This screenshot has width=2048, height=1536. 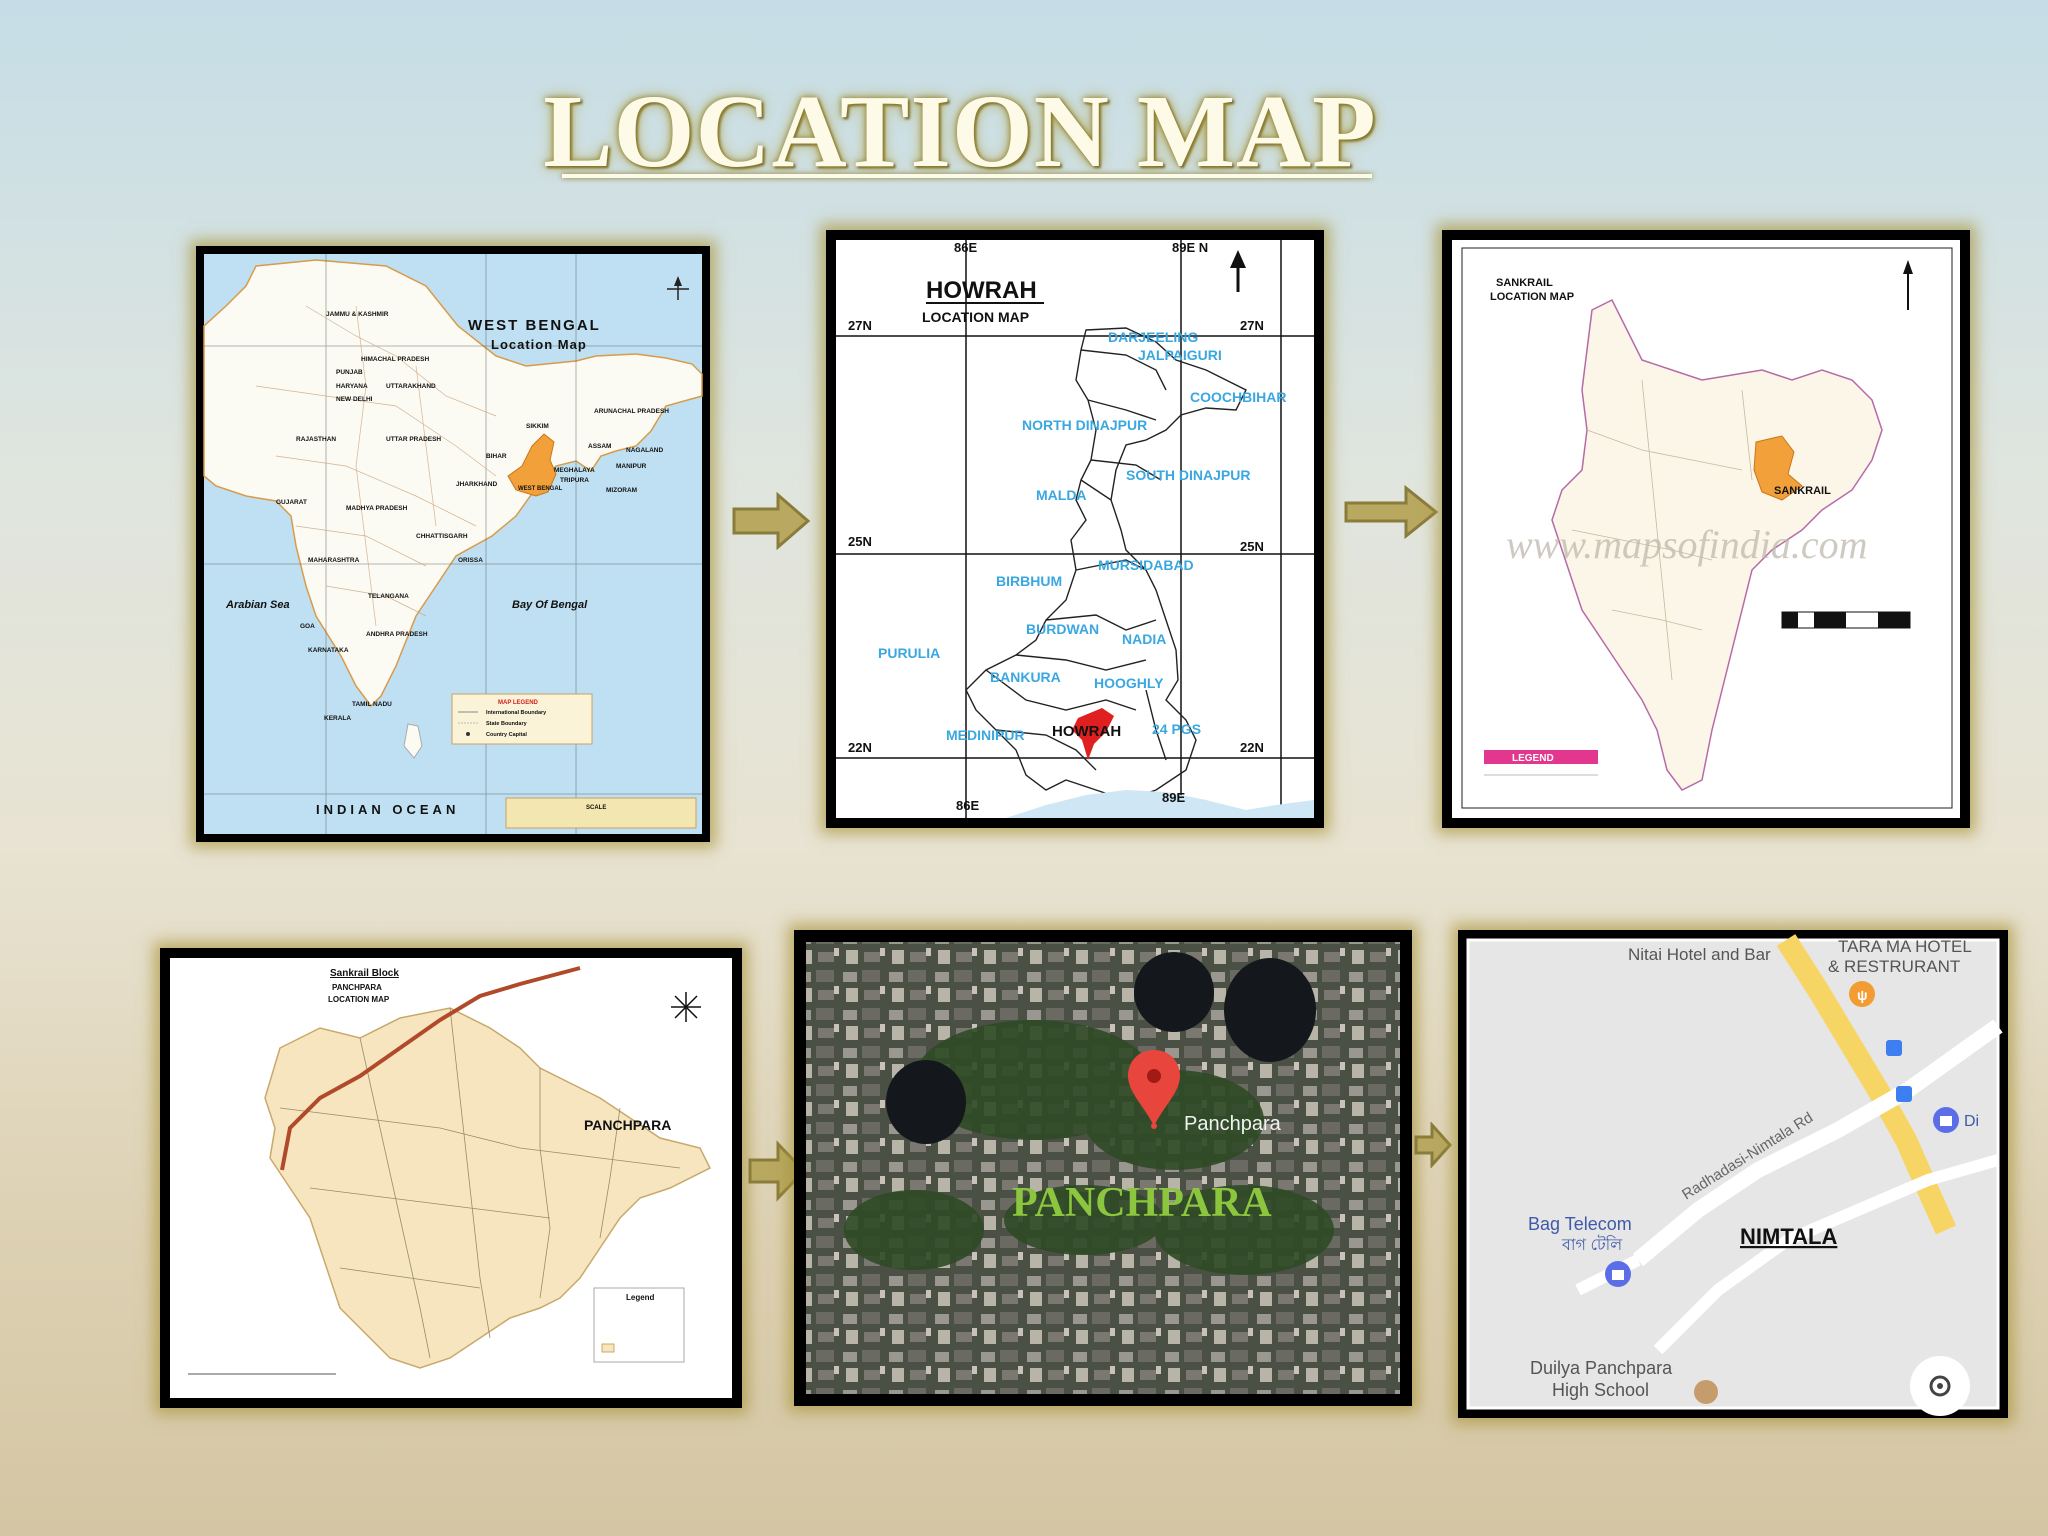 I want to click on label-wb-highlight: WEST BENGAL, so click(x=540, y=489).